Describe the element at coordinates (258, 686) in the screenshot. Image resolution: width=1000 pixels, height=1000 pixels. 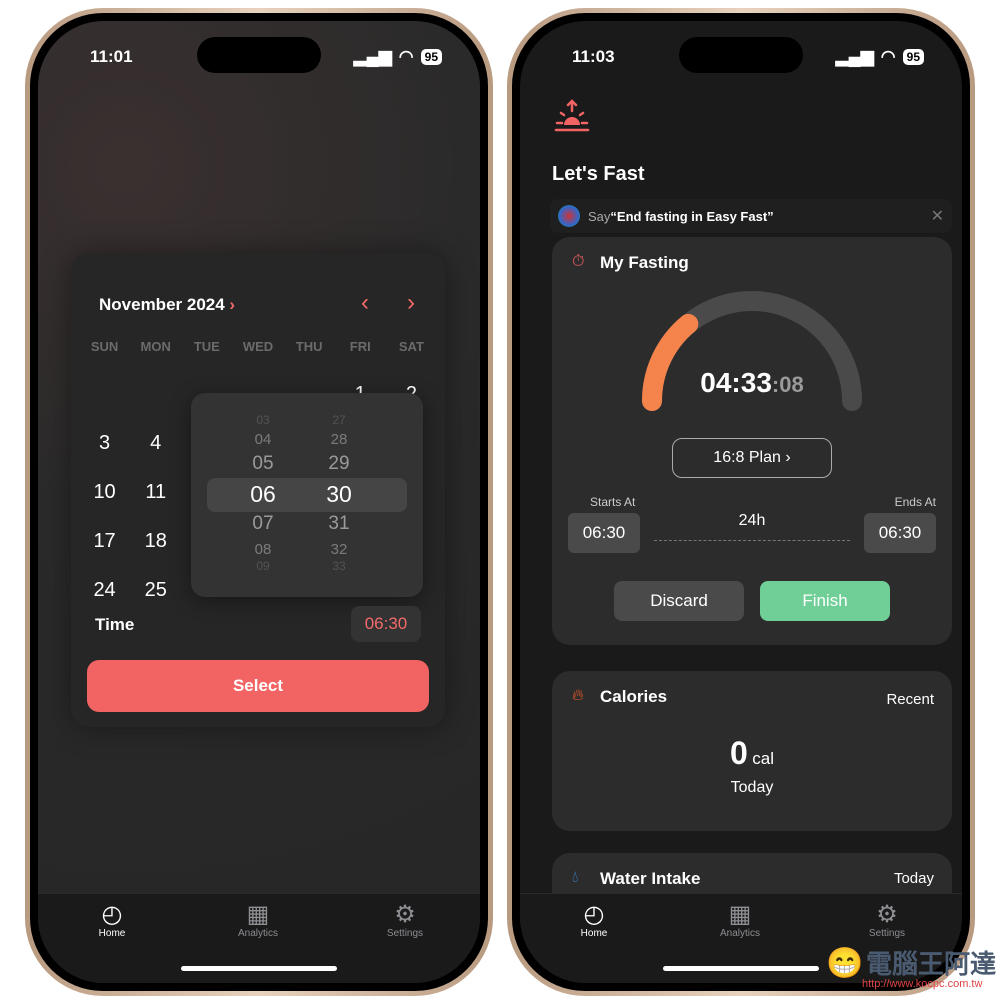
I see `select-button: Select` at that location.